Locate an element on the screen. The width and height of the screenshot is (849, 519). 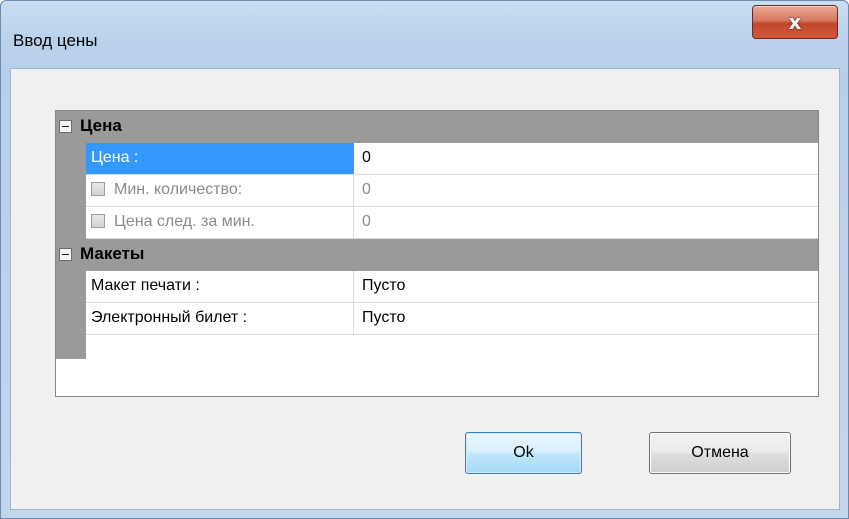
cancel-button: Отмена is located at coordinates (720, 453).